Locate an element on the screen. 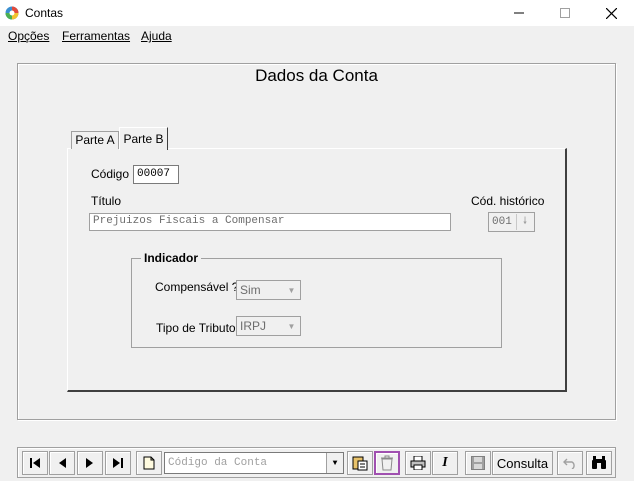 Image resolution: width=634 pixels, height=481 pixels. last-record-button is located at coordinates (118, 463).